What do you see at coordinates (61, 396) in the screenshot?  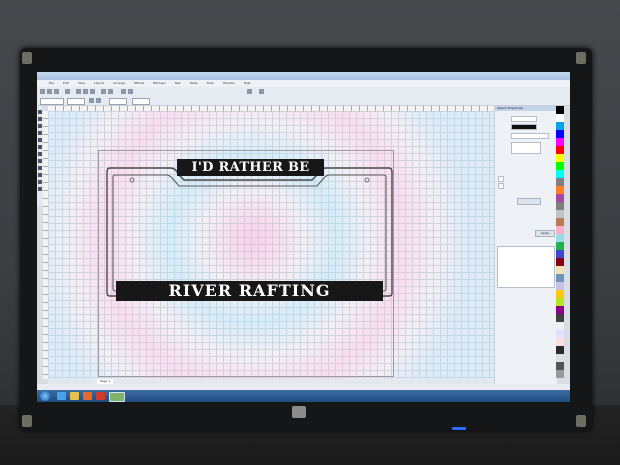 I see `ie-icon` at bounding box center [61, 396].